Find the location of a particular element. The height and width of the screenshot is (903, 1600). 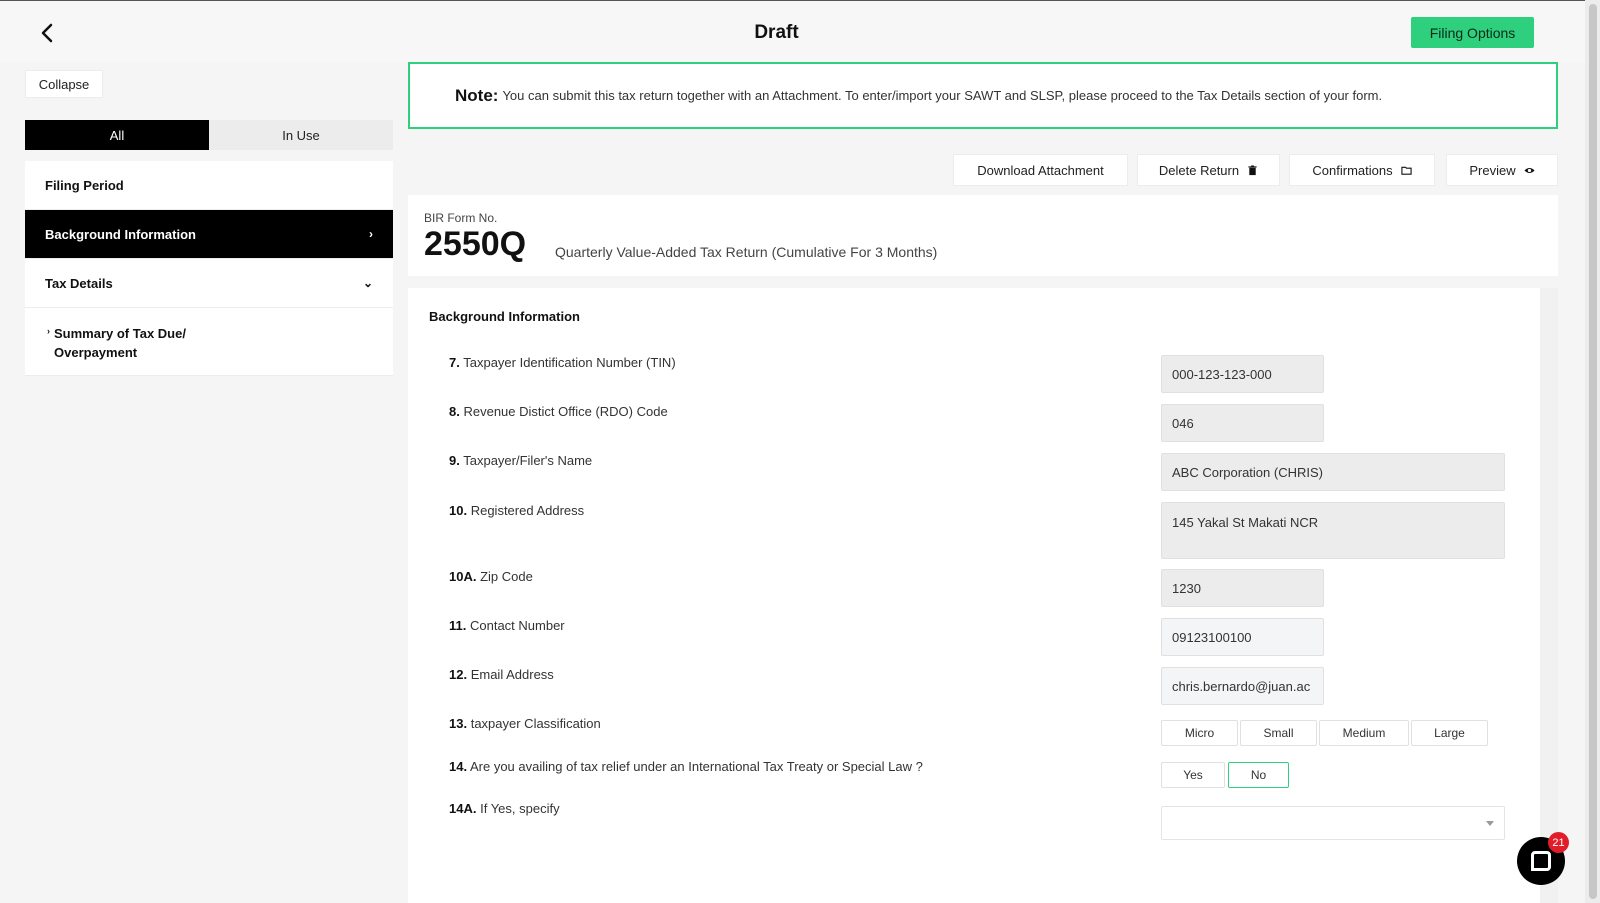

field-number: 14A. is located at coordinates (463, 808).